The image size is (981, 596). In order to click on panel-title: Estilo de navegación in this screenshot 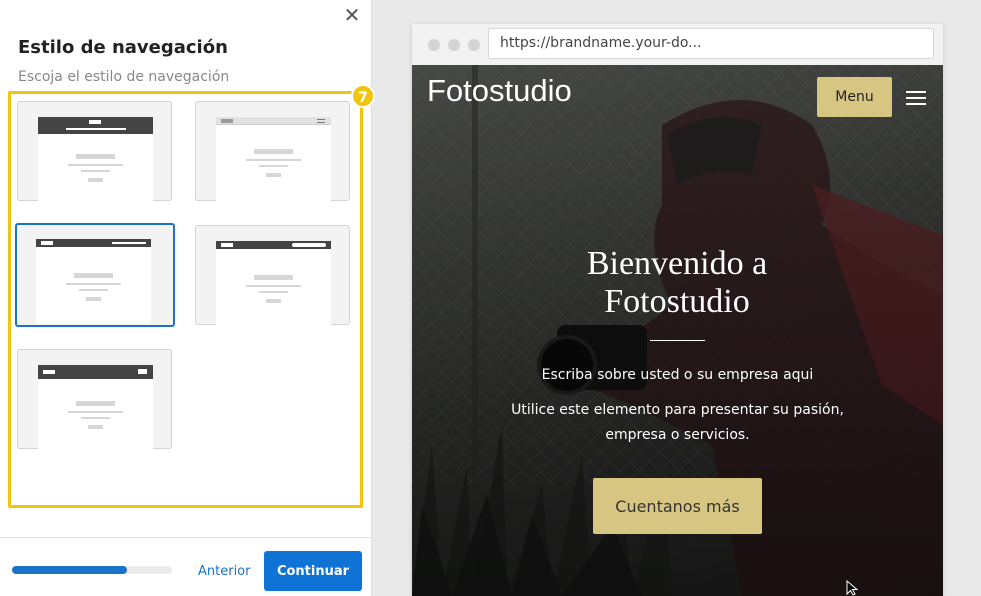, I will do `click(123, 47)`.